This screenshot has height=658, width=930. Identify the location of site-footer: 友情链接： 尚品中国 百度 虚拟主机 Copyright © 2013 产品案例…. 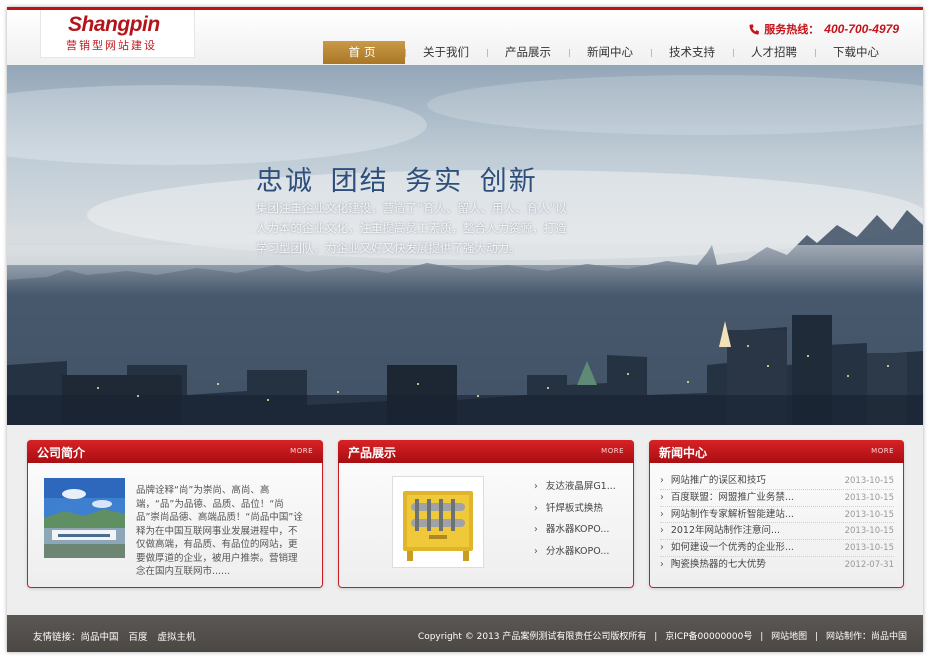
(465, 633).